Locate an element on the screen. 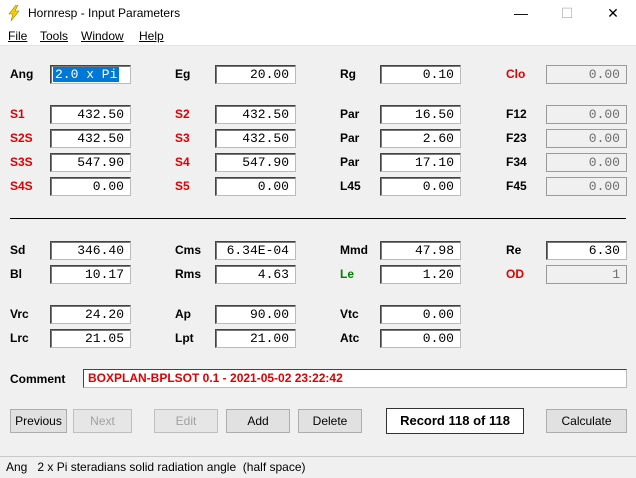 This screenshot has width=636, height=478. label-rg: Rg is located at coordinates (348, 74).